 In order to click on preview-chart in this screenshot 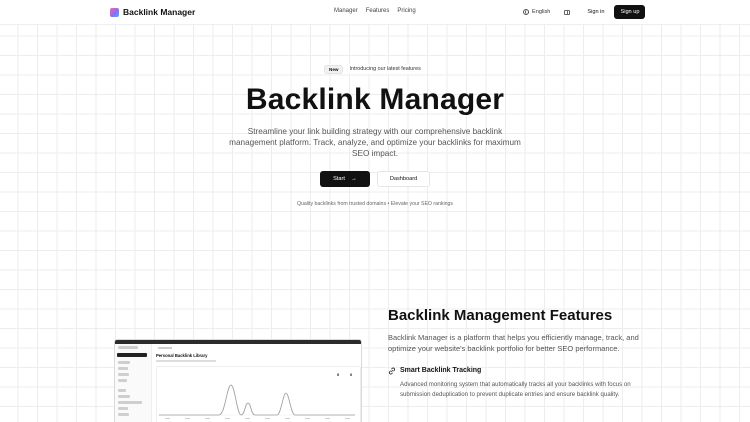, I will do `click(257, 401)`.